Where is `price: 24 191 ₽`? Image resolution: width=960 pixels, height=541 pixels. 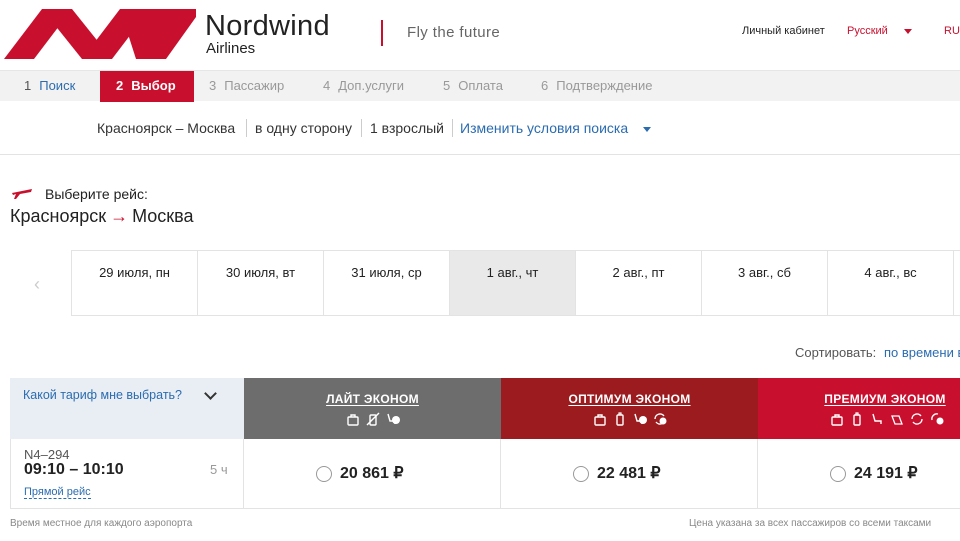 price: 24 191 ₽ is located at coordinates (886, 473).